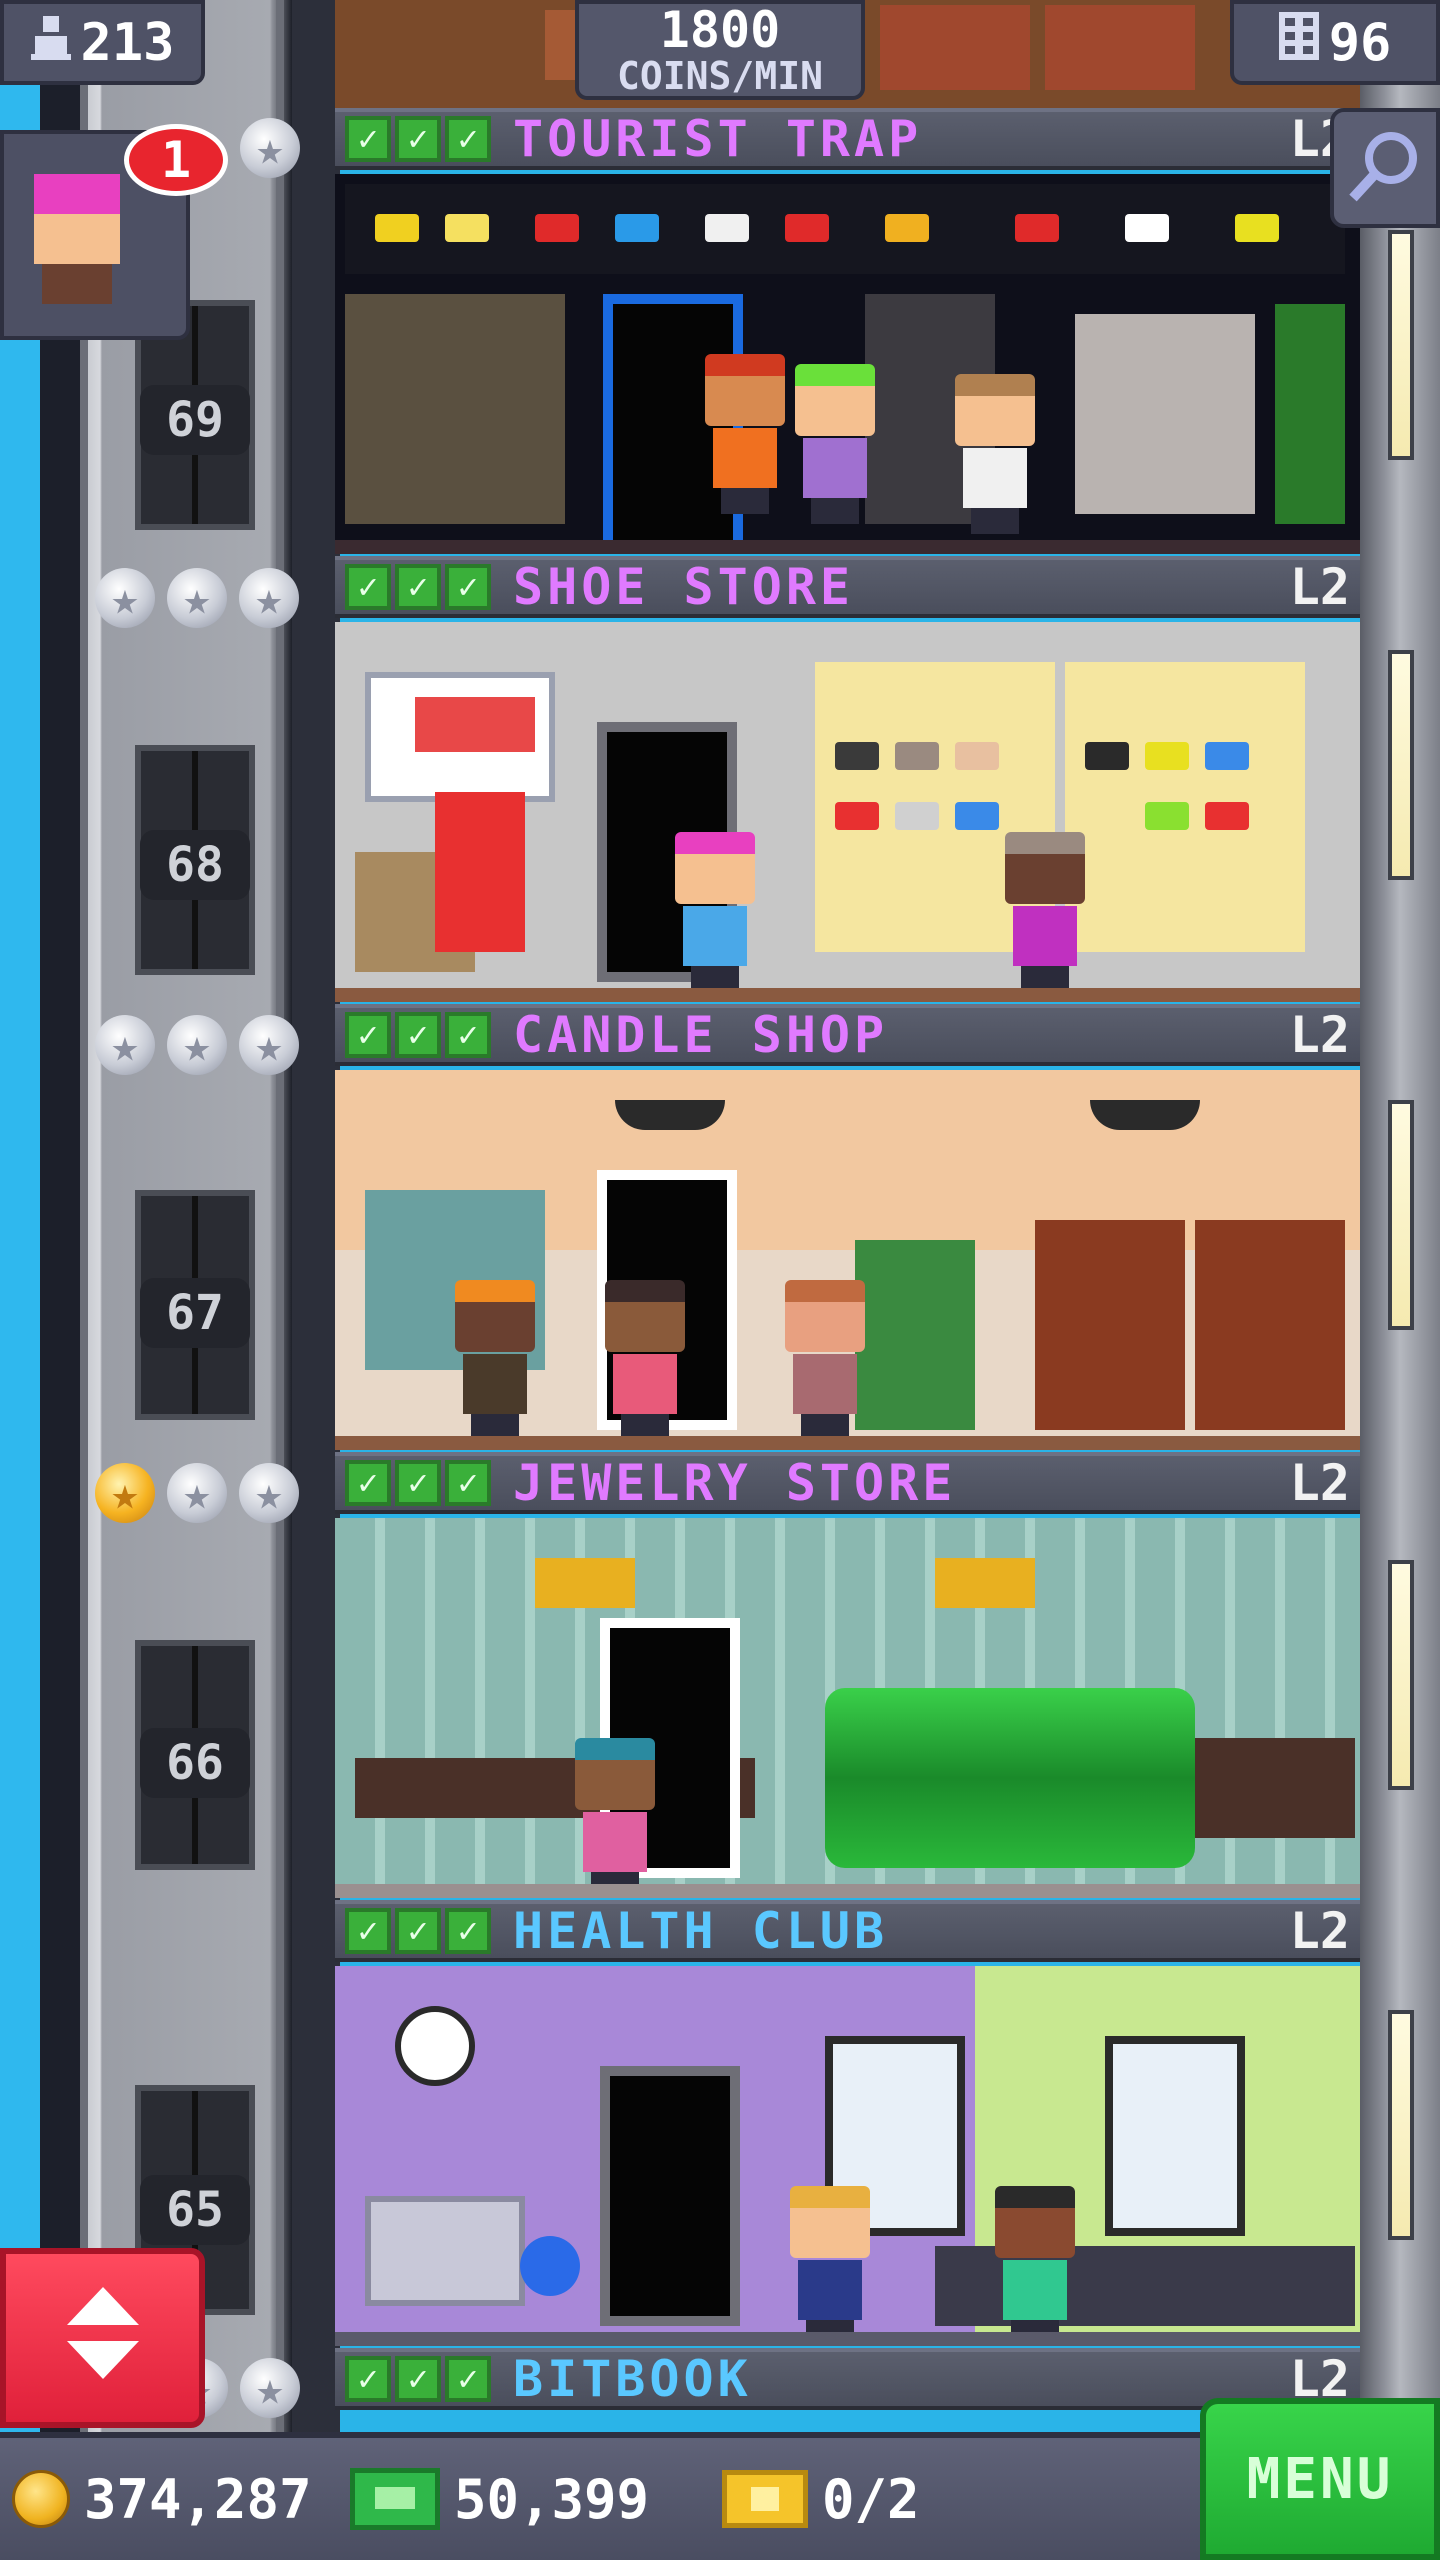 This screenshot has width=1440, height=2560. I want to click on coins-per-min-value: 1800, so click(720, 30).